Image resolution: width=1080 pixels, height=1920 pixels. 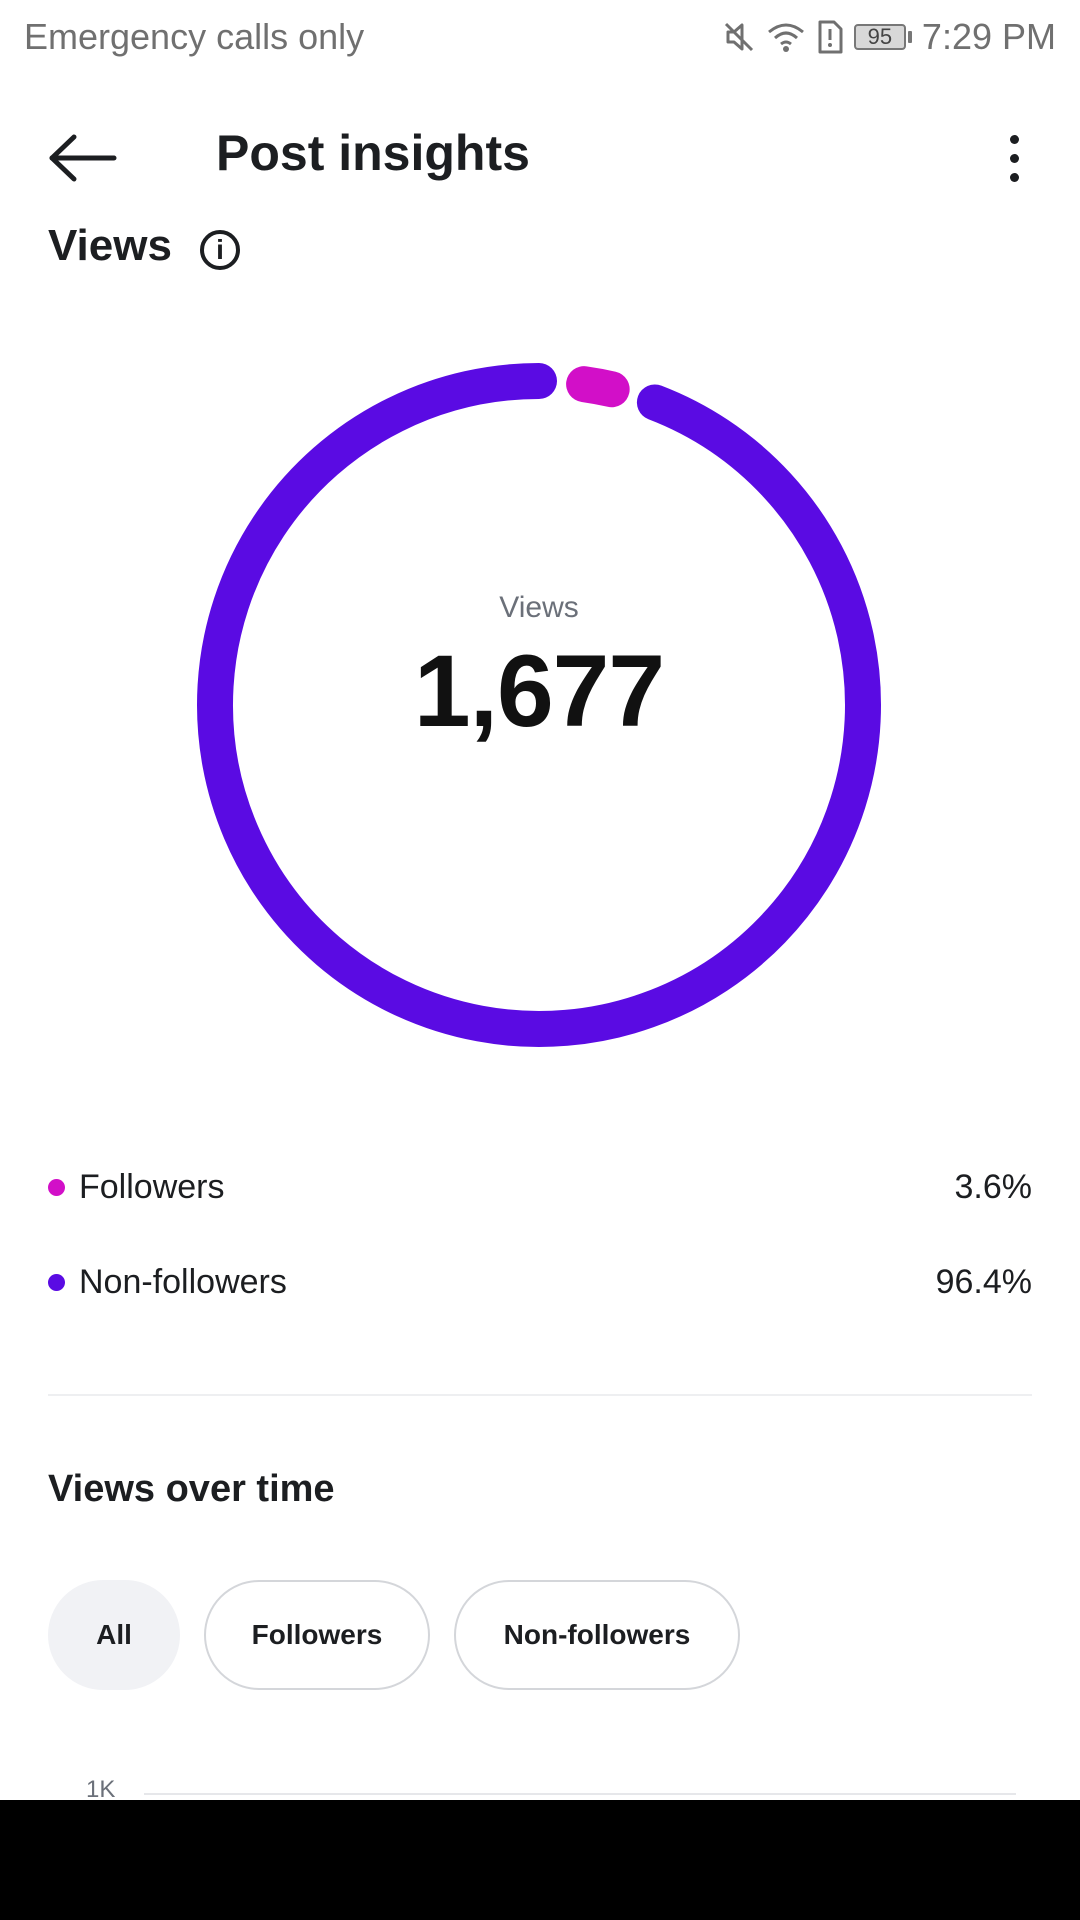 What do you see at coordinates (540, 1395) in the screenshot?
I see `section-divider` at bounding box center [540, 1395].